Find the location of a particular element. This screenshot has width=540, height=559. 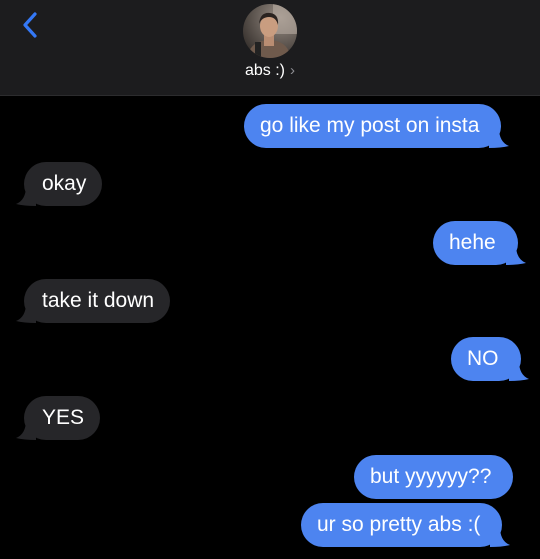

message-bubble-outgoing: ur so pretty abs :( is located at coordinates (406, 525).